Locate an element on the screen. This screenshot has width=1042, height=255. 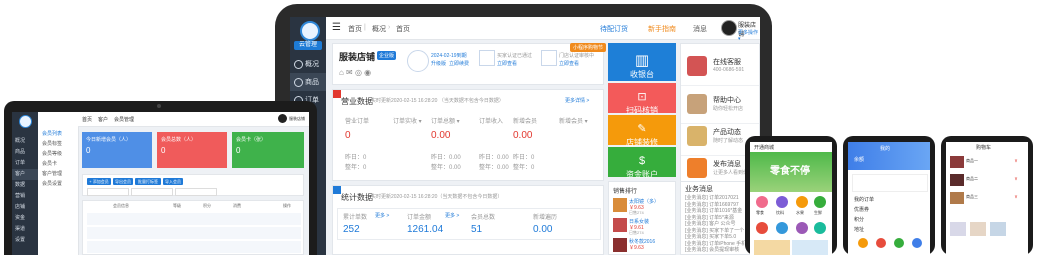
submenu-item: 会员等级 is located at coordinates (52, 153).